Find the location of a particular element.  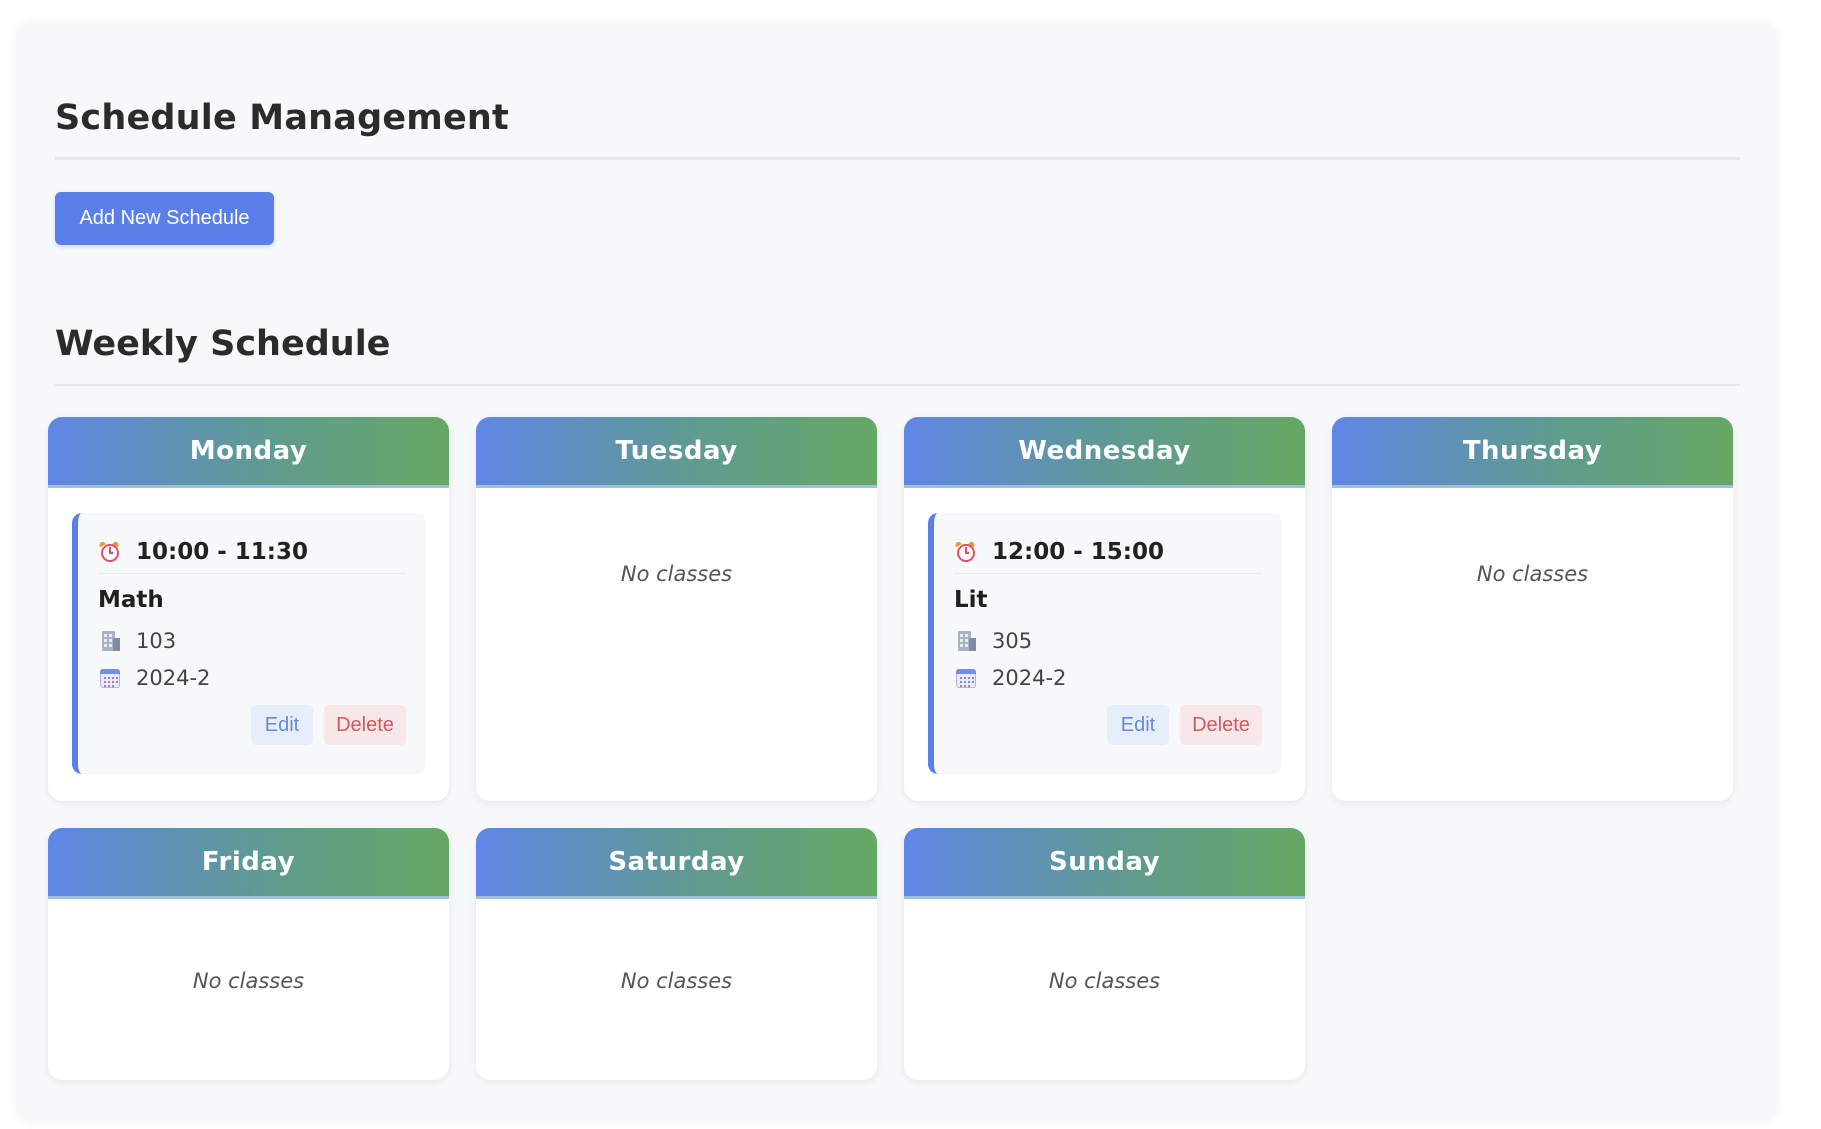

day-body-wednesday: 12:00 - 15:00 Lit 305 2024-2 Edit Delete is located at coordinates (1104, 644).